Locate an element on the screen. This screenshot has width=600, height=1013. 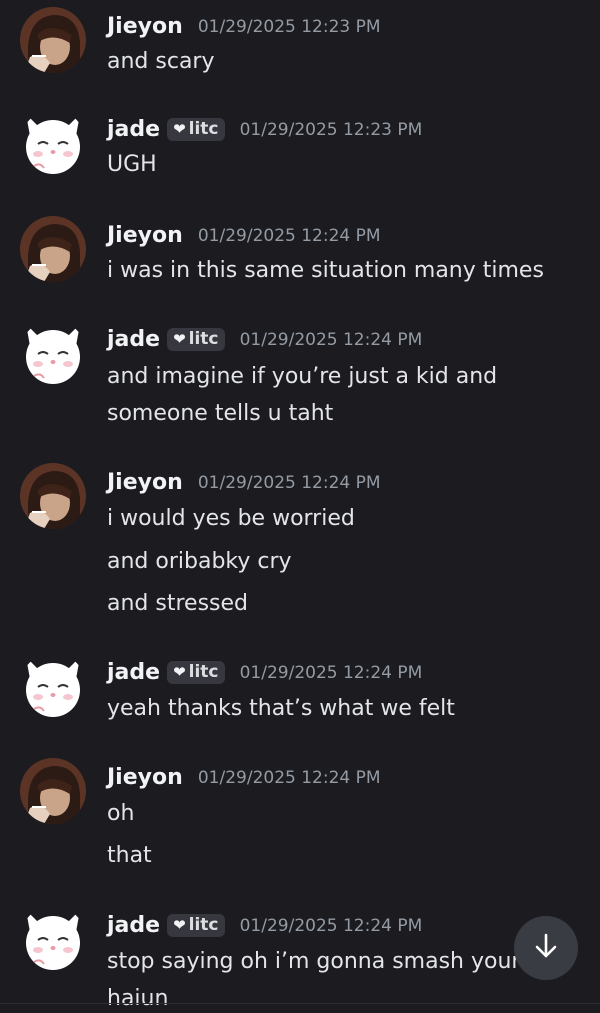
message-text: oh is located at coordinates (121, 813).